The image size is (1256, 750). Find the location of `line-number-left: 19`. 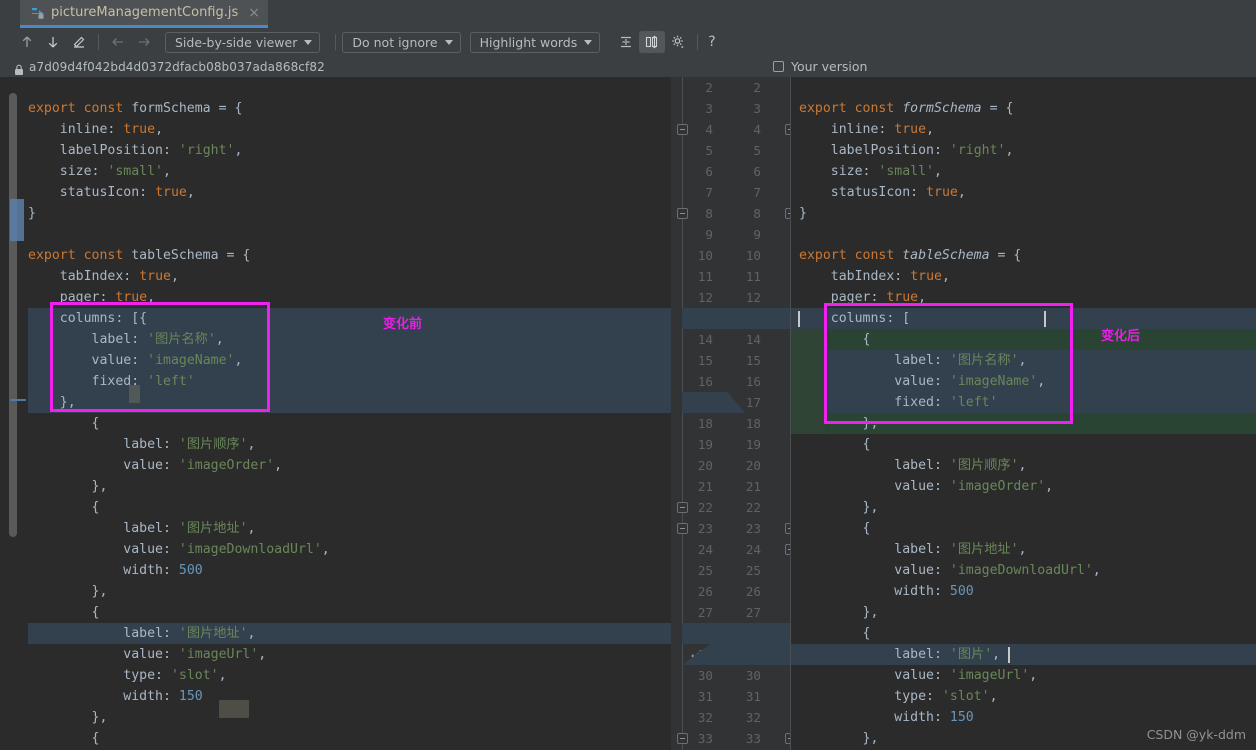

line-number-left: 19 is located at coordinates (705, 444).